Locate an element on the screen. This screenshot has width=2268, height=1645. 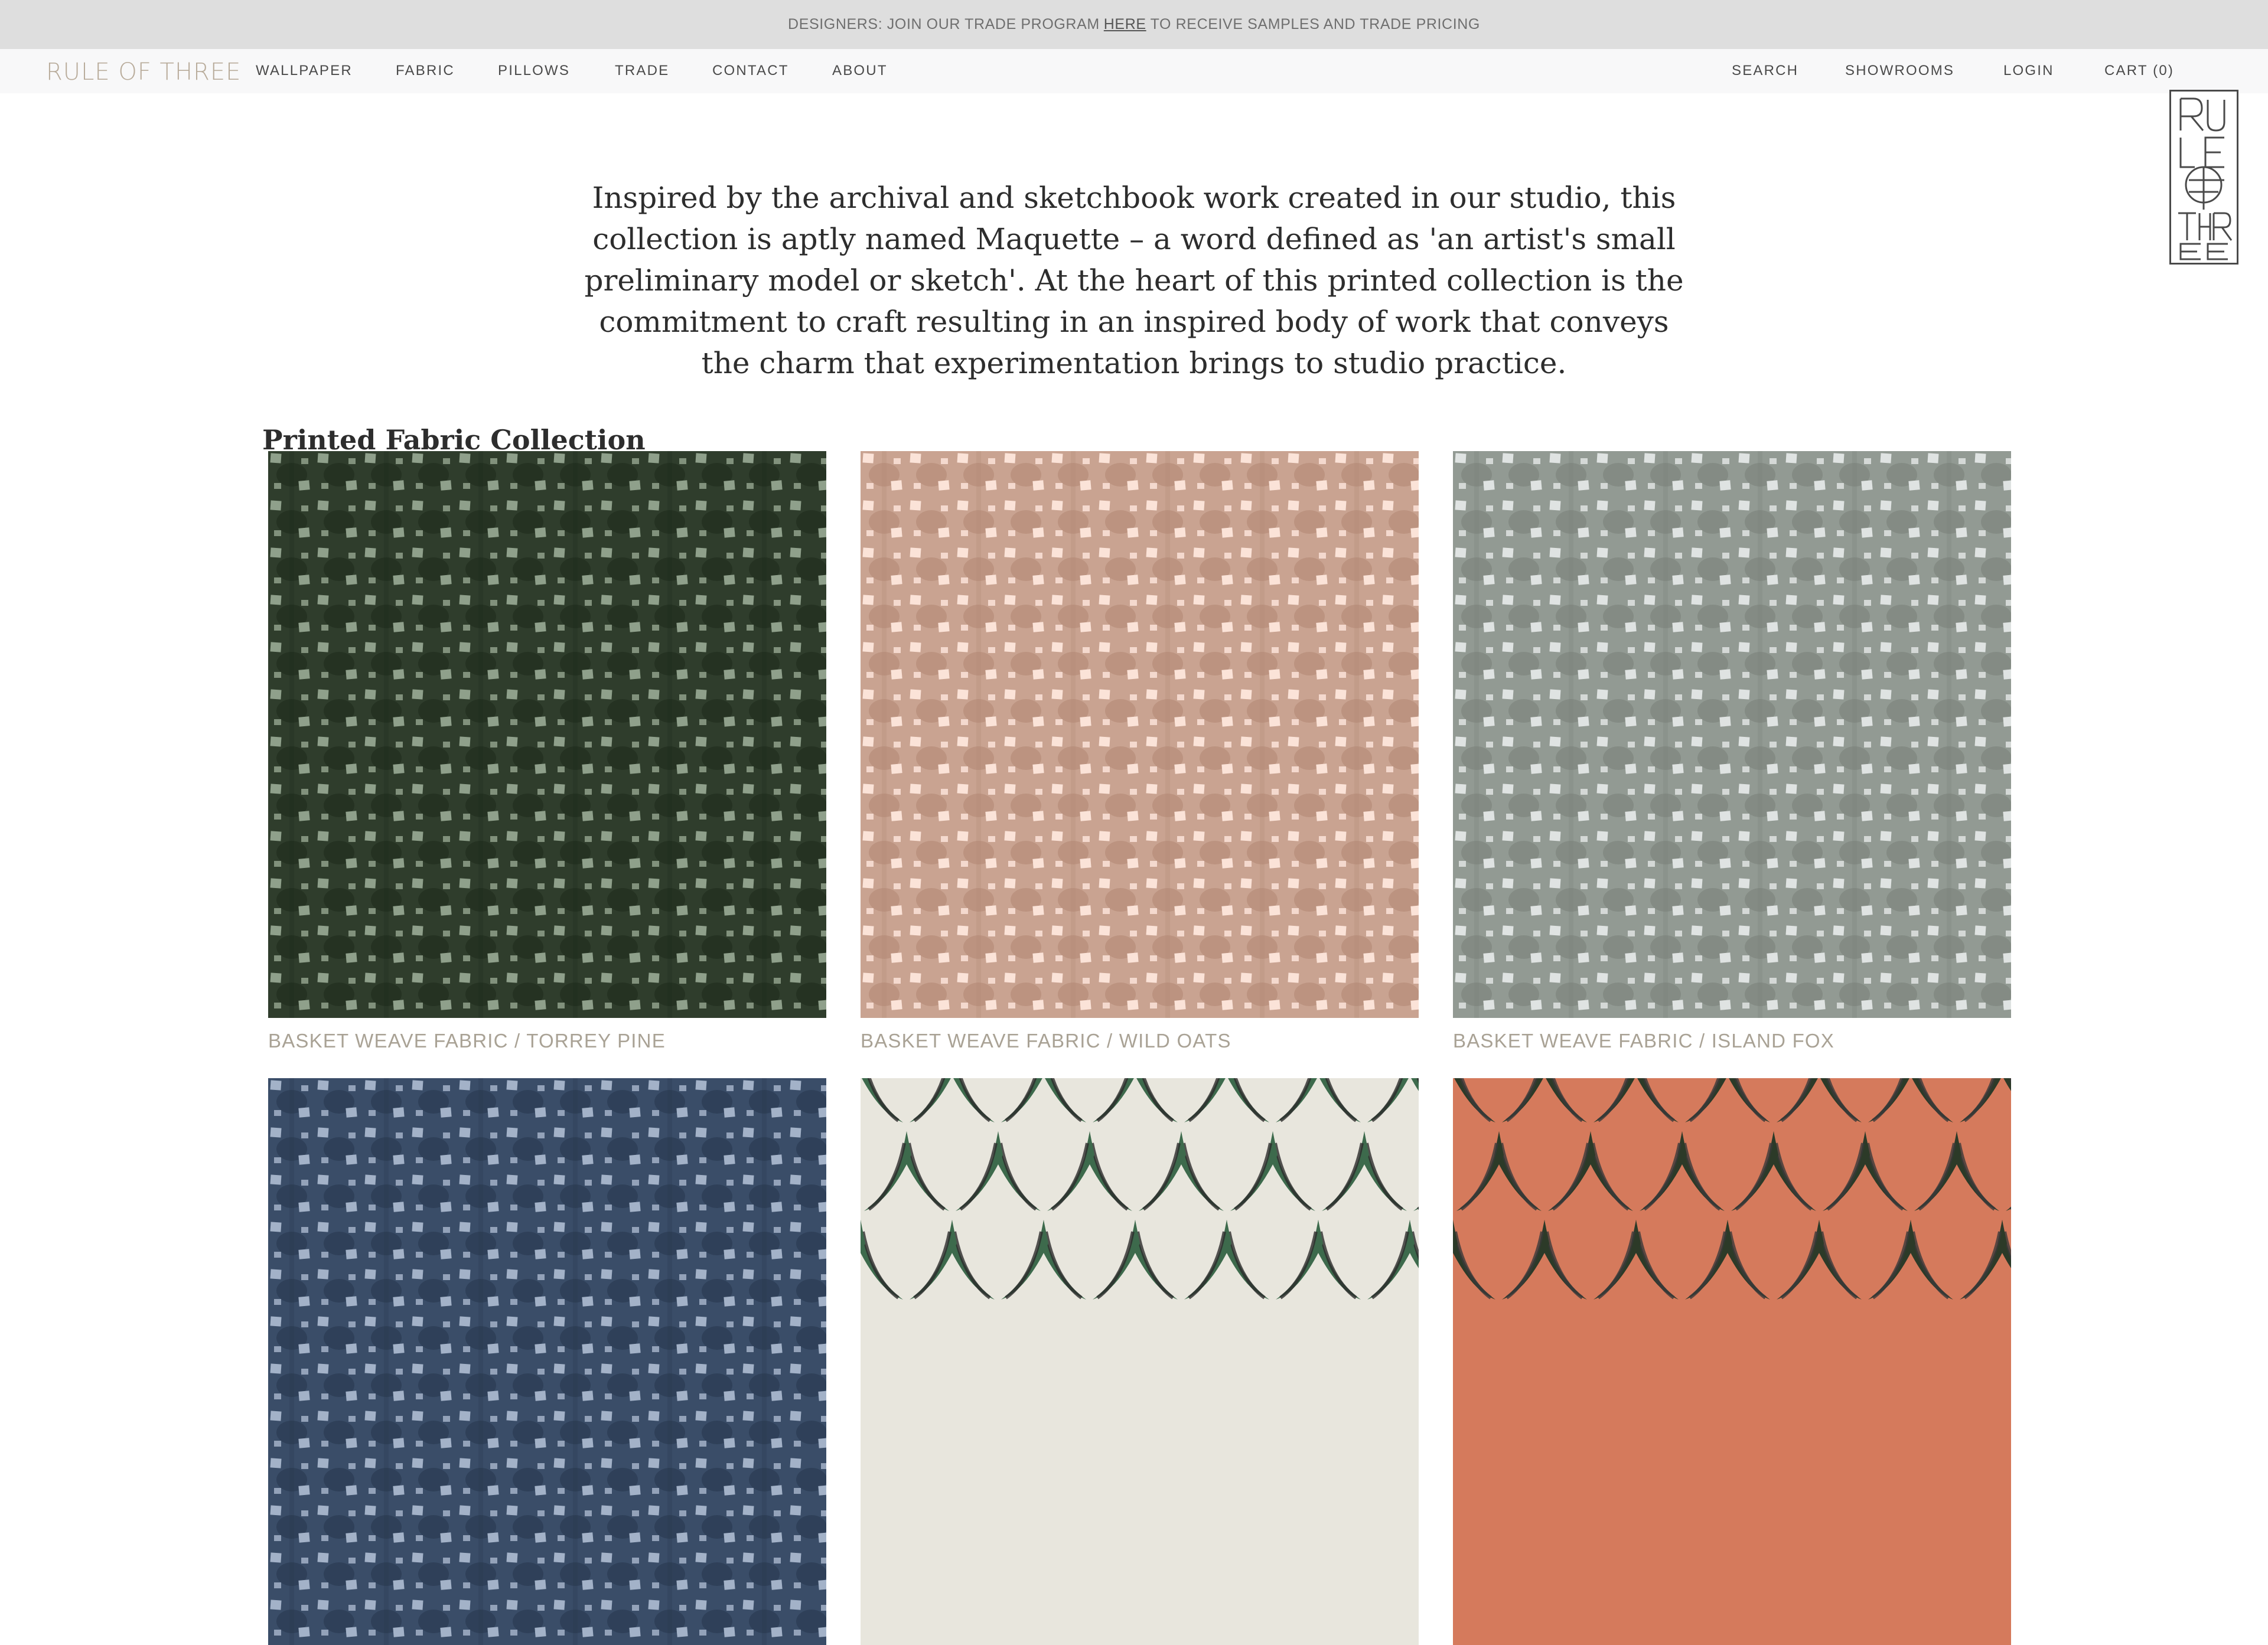
monogram-logo-icon is located at coordinates (2205, 178).